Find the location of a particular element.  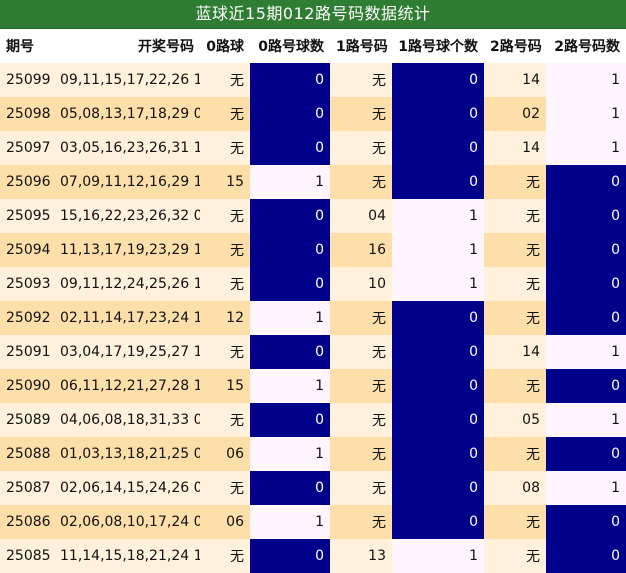

table-row: 25094 11,13,17,19,23,29 16 无 0 16 1 无 0 is located at coordinates (313, 250).